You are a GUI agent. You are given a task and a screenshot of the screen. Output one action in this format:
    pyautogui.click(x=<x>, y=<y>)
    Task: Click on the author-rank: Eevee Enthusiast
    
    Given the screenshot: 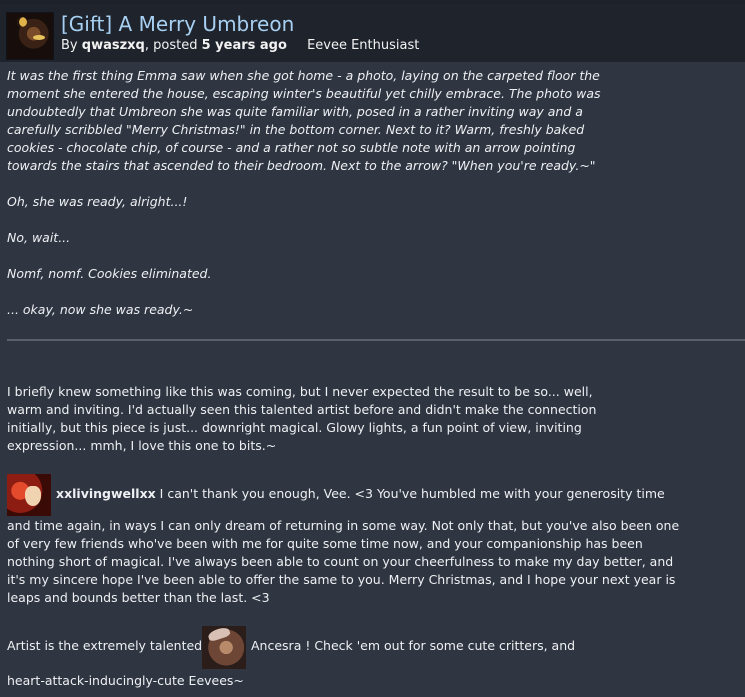 What is the action you would take?
    pyautogui.click(x=363, y=45)
    